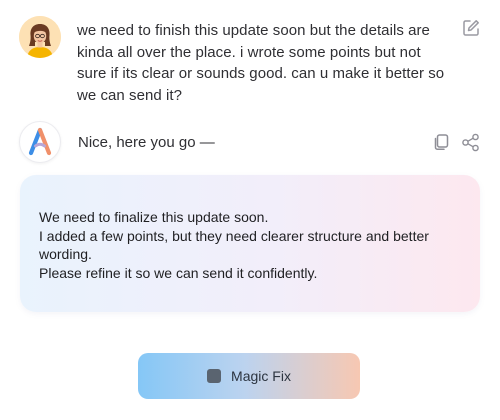  I want to click on share-button, so click(470, 142).